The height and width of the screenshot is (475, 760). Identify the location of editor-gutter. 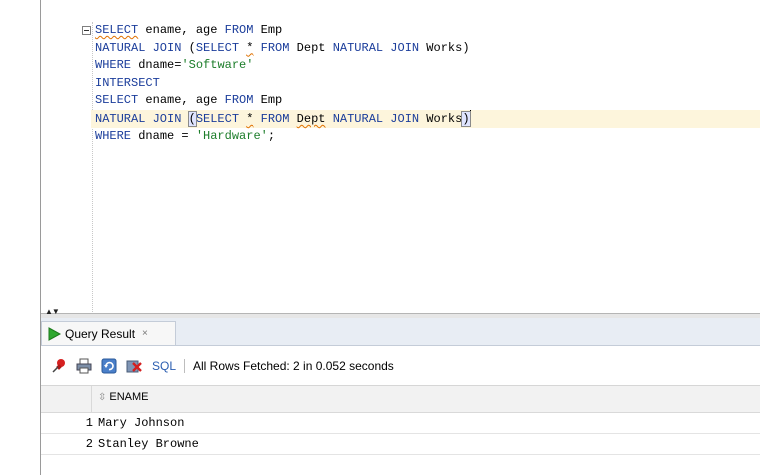
(64, 156).